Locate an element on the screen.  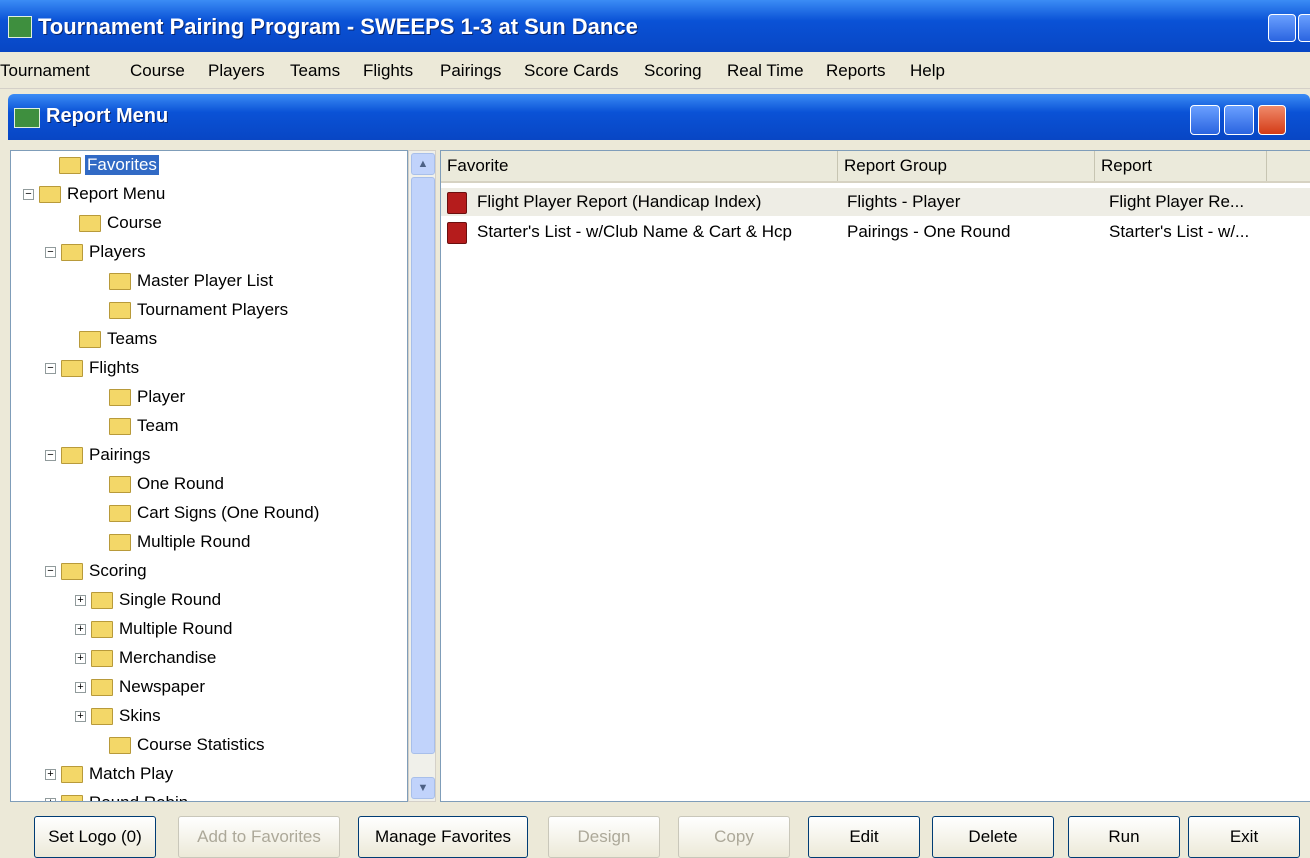
cell-report-group: Flights - Player is located at coordinates (904, 201).